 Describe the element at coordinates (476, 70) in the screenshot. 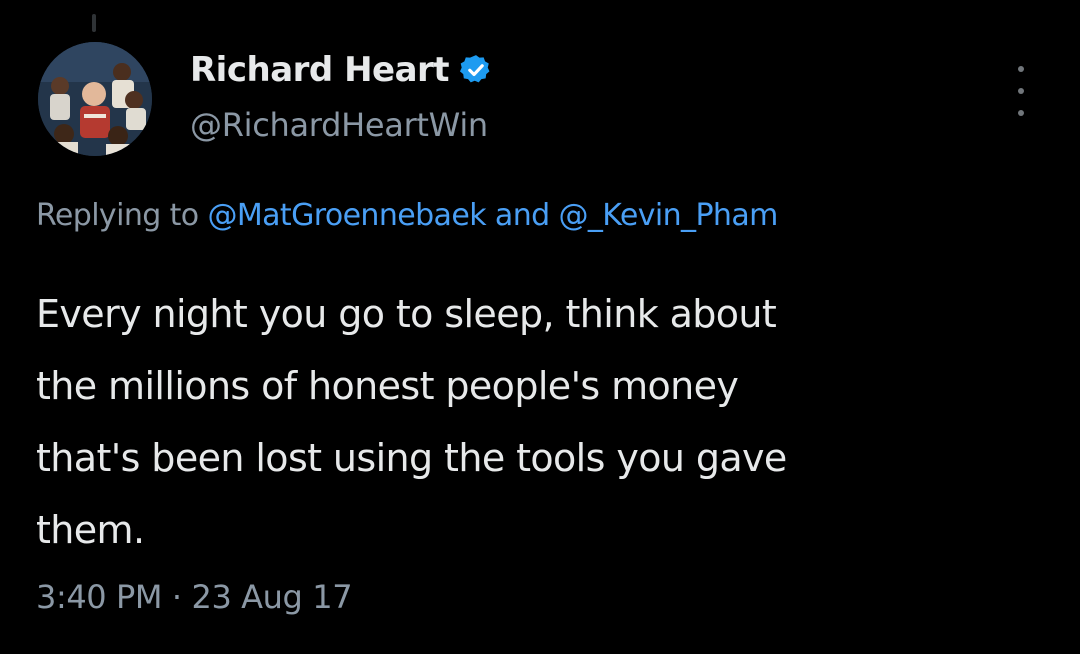

I see `verified-badge-icon` at that location.